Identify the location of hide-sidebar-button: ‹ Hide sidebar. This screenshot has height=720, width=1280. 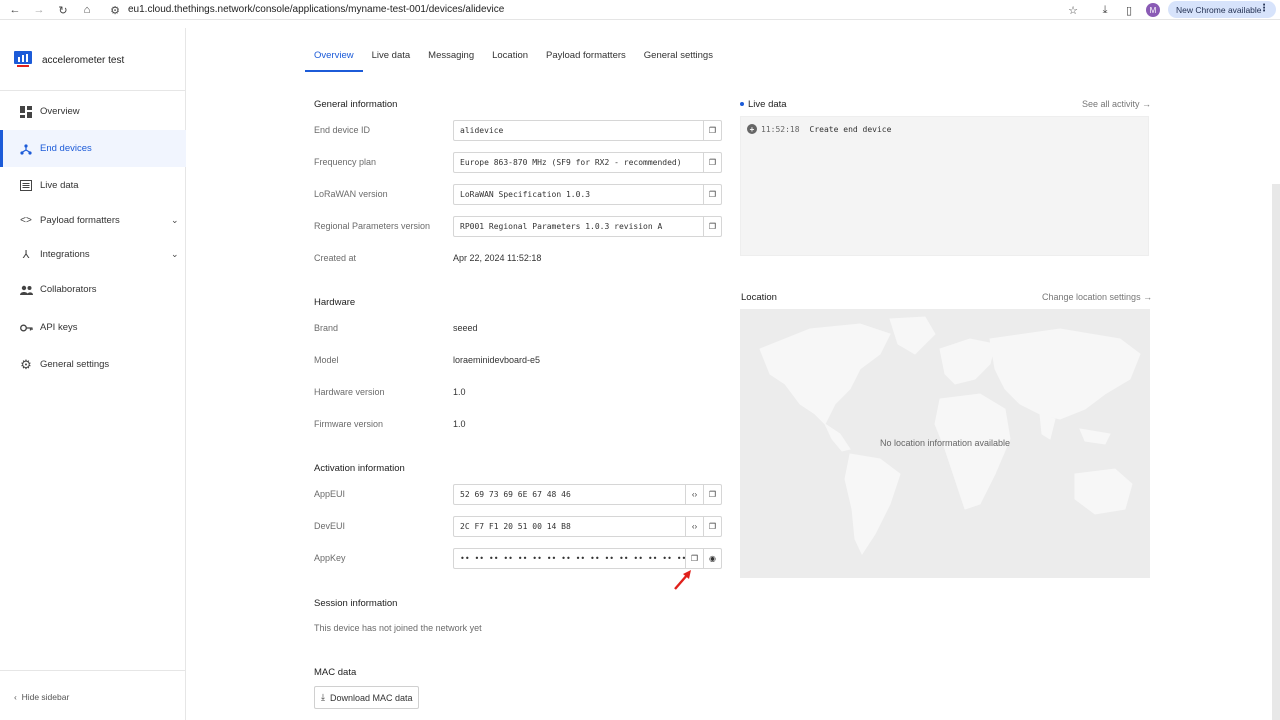
(41, 697).